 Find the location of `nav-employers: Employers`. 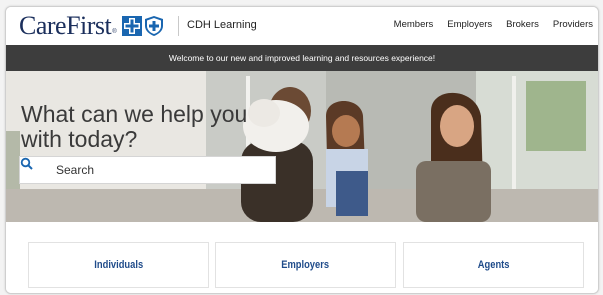

nav-employers: Employers is located at coordinates (469, 24).